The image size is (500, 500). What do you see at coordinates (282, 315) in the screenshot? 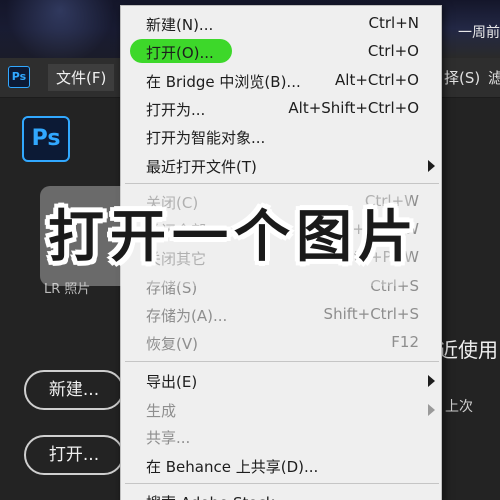
I see `menu-item-save-as: 存储为(A)... Shift+Ctrl+S` at bounding box center [282, 315].